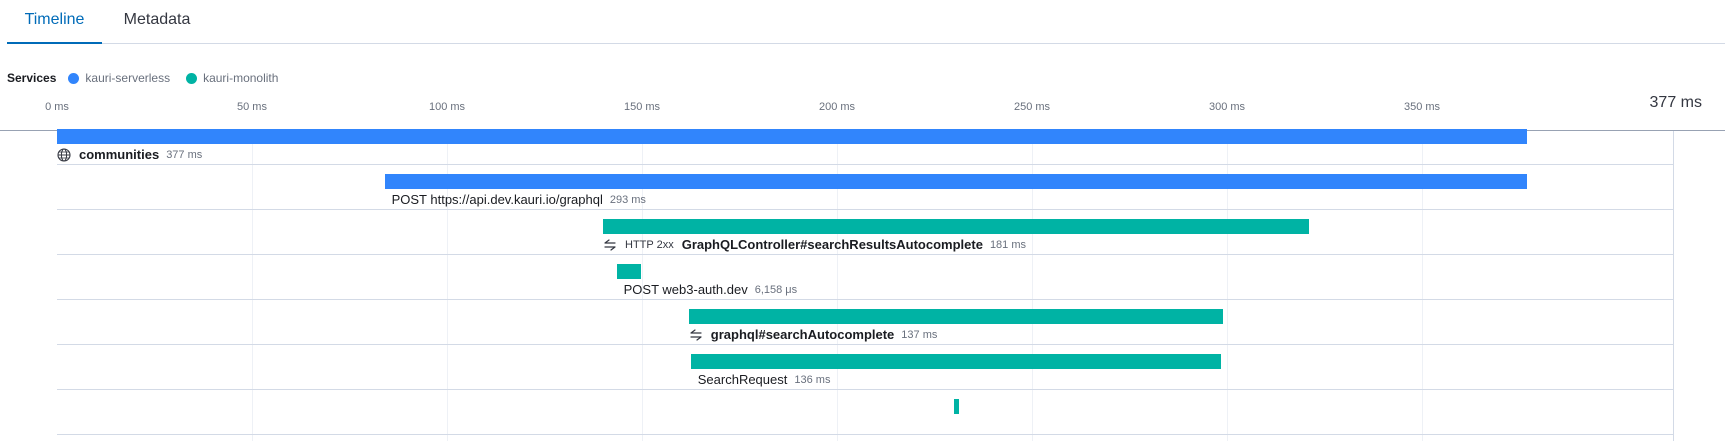 This screenshot has height=441, width=1725. I want to click on span-name: communities, so click(119, 154).